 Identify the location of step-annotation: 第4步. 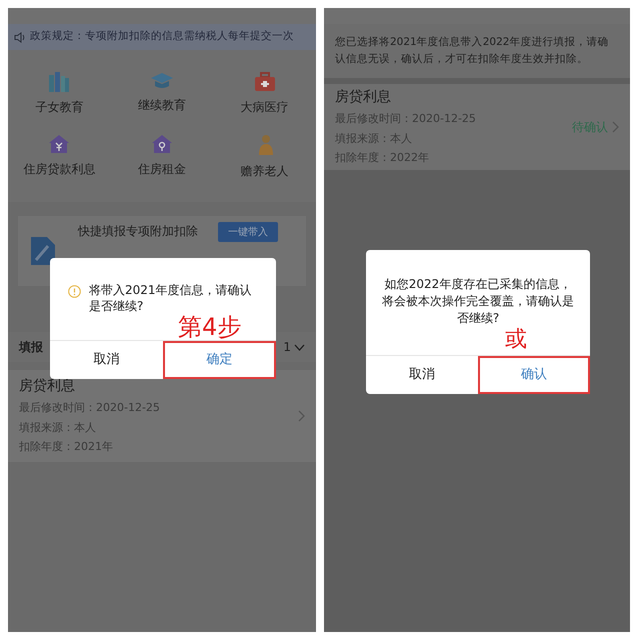
(210, 327).